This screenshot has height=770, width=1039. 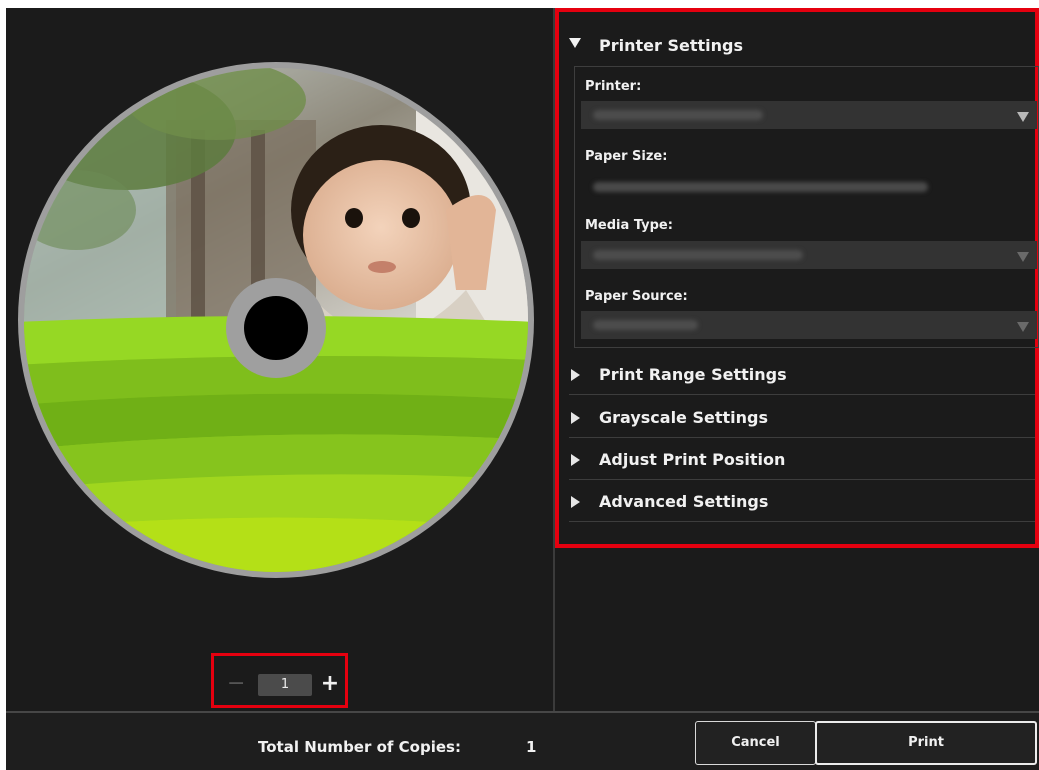 I want to click on copies-stepper: − 1 +, so click(x=281, y=684).